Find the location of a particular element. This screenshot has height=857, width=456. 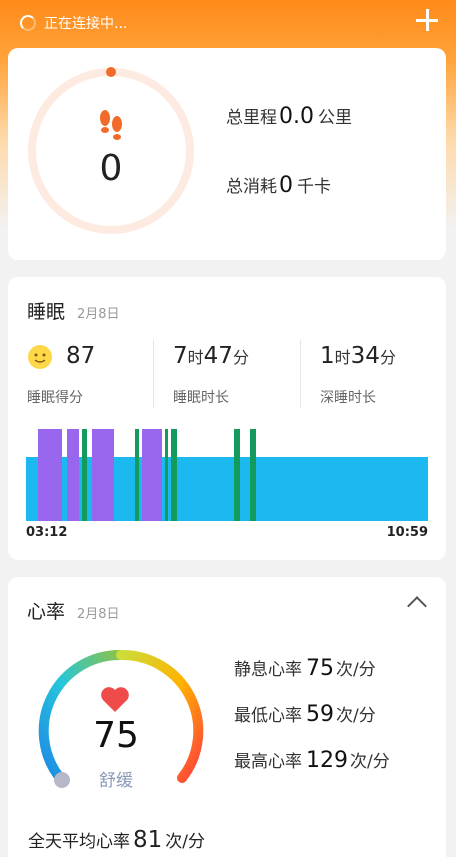

distance-unit: 公里 is located at coordinates (335, 118).